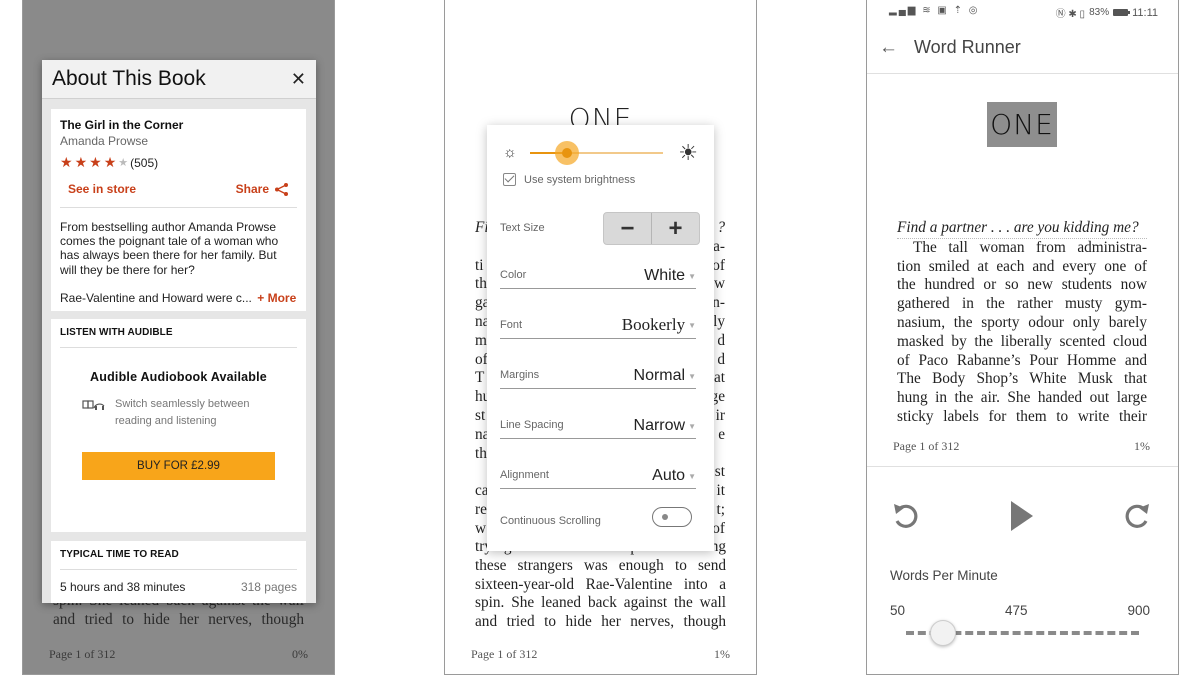 The image size is (1200, 675). I want to click on wpm-max: 900, so click(1138, 610).